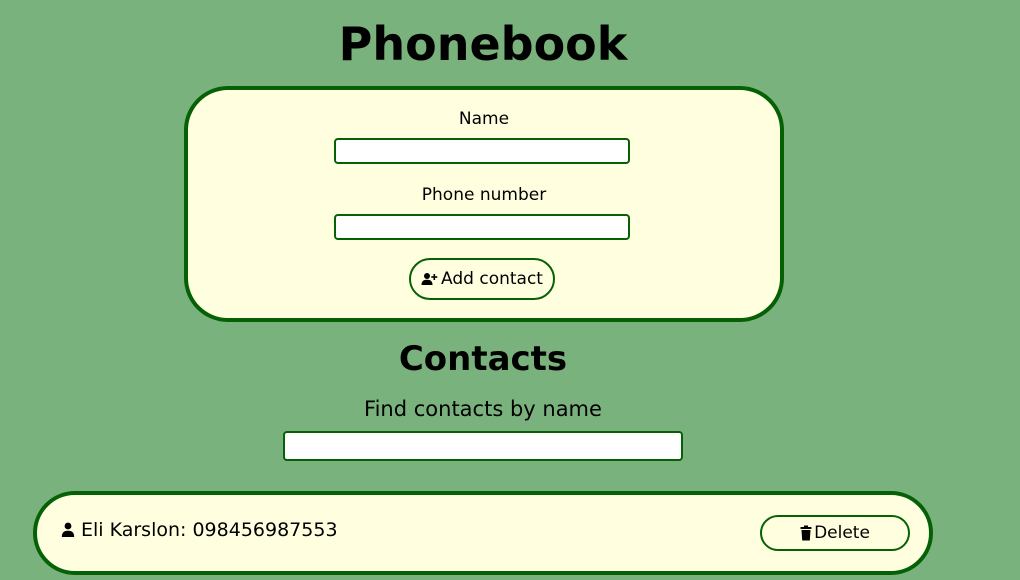 This screenshot has width=1020, height=580. What do you see at coordinates (483, 409) in the screenshot?
I see `filter-label: Find contacts by name` at bounding box center [483, 409].